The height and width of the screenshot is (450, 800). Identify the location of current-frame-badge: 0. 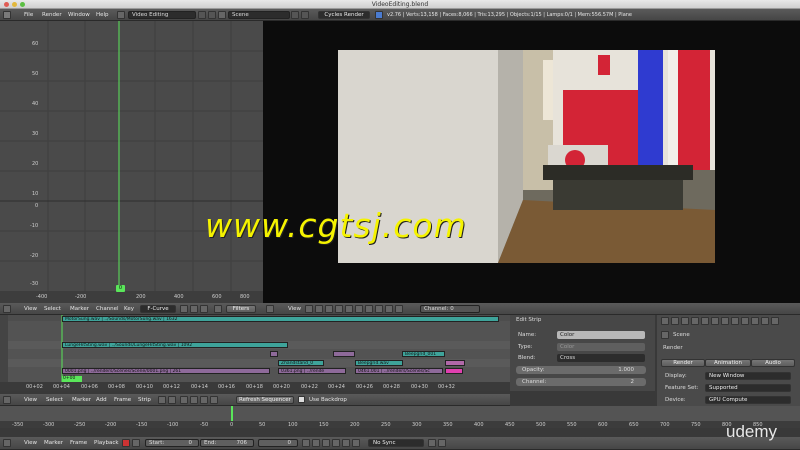
(120, 288).